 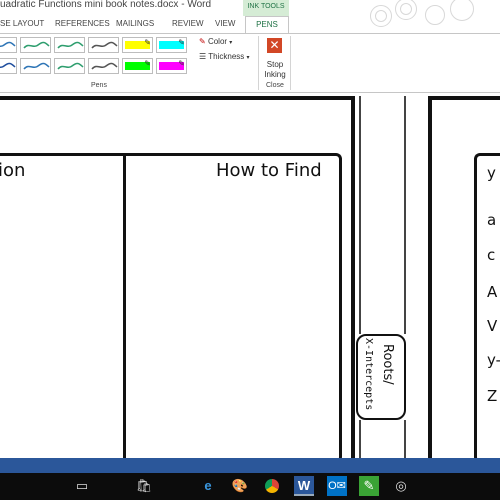 What do you see at coordinates (368, 374) in the screenshot?
I see `side-tab-line2: X-Intercepts` at bounding box center [368, 374].